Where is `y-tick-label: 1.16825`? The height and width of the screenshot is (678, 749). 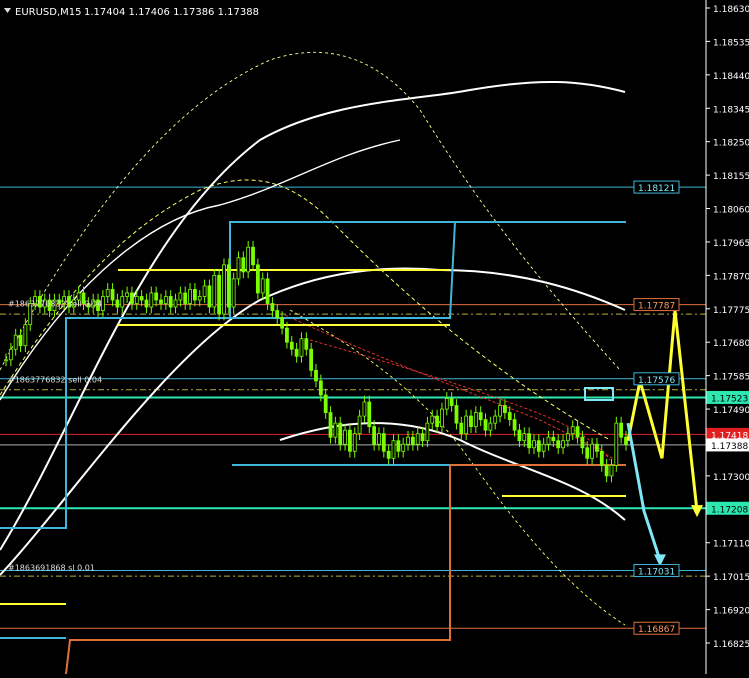
y-tick-label: 1.16825 is located at coordinates (731, 645).